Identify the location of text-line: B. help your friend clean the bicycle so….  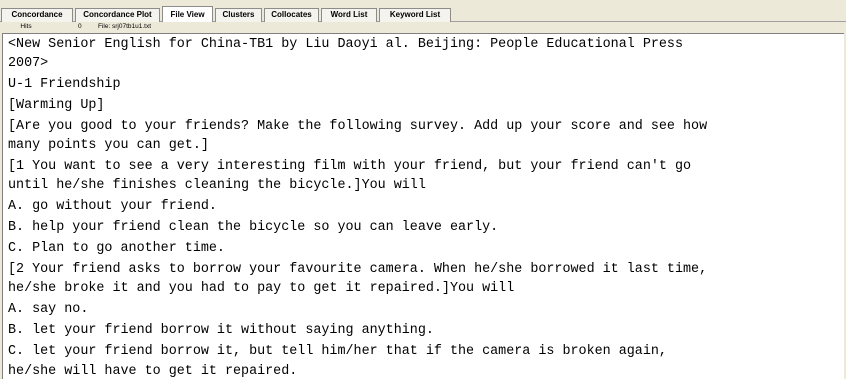
(253, 227).